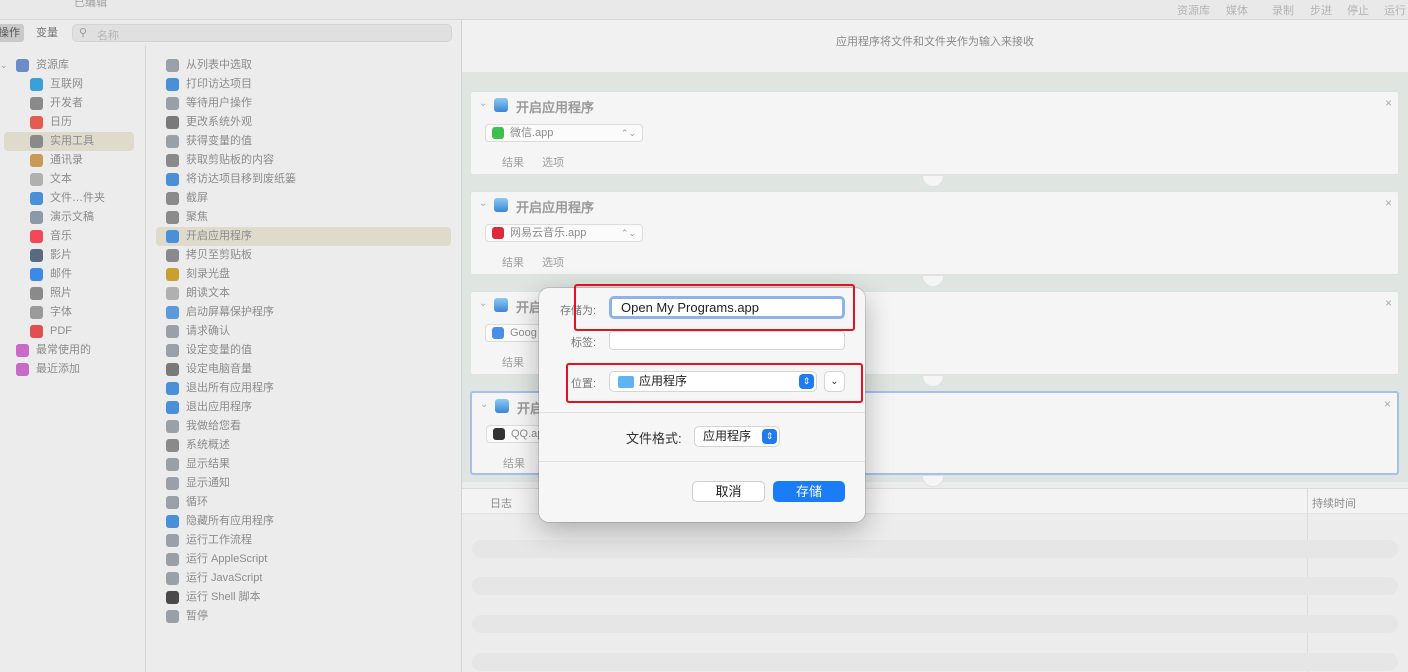 The height and width of the screenshot is (672, 1408). Describe the element at coordinates (61, 293) in the screenshot. I see `library-item-label: 照片` at that location.